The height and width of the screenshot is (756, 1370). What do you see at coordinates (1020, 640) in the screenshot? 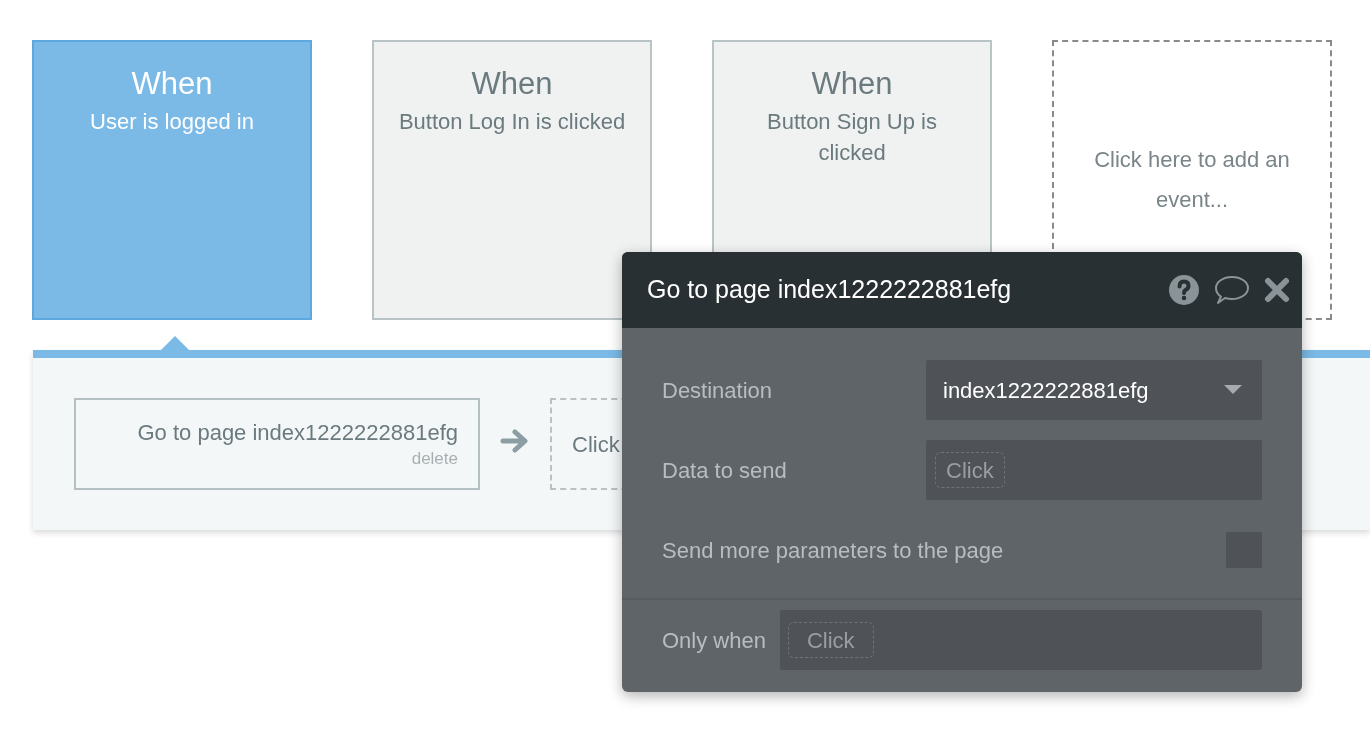
I see `only-when-field: Click` at bounding box center [1020, 640].